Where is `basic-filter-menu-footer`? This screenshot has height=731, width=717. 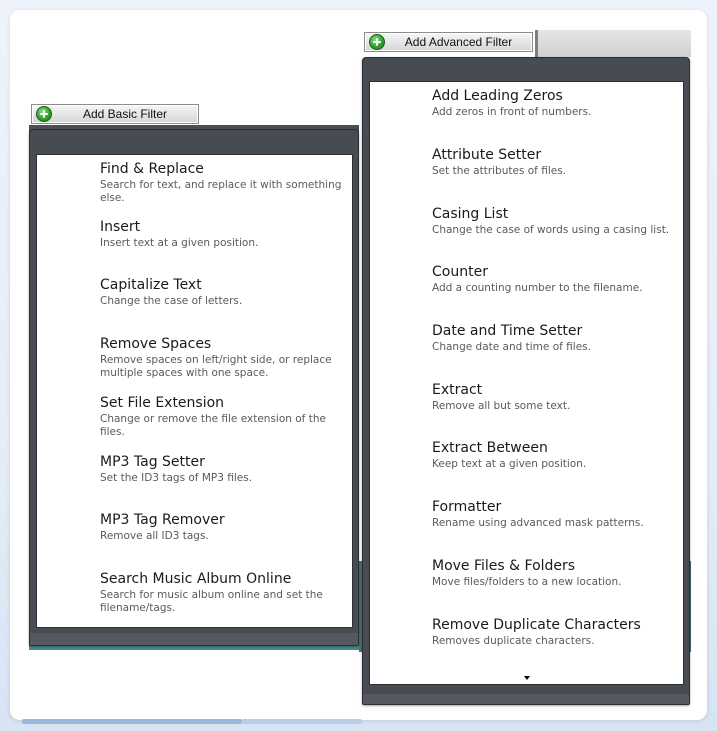 basic-filter-menu-footer is located at coordinates (194, 639).